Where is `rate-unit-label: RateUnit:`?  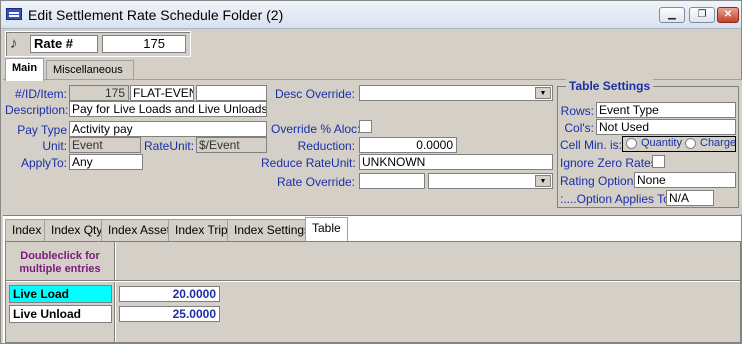
rate-unit-label: RateUnit: is located at coordinates (169, 146).